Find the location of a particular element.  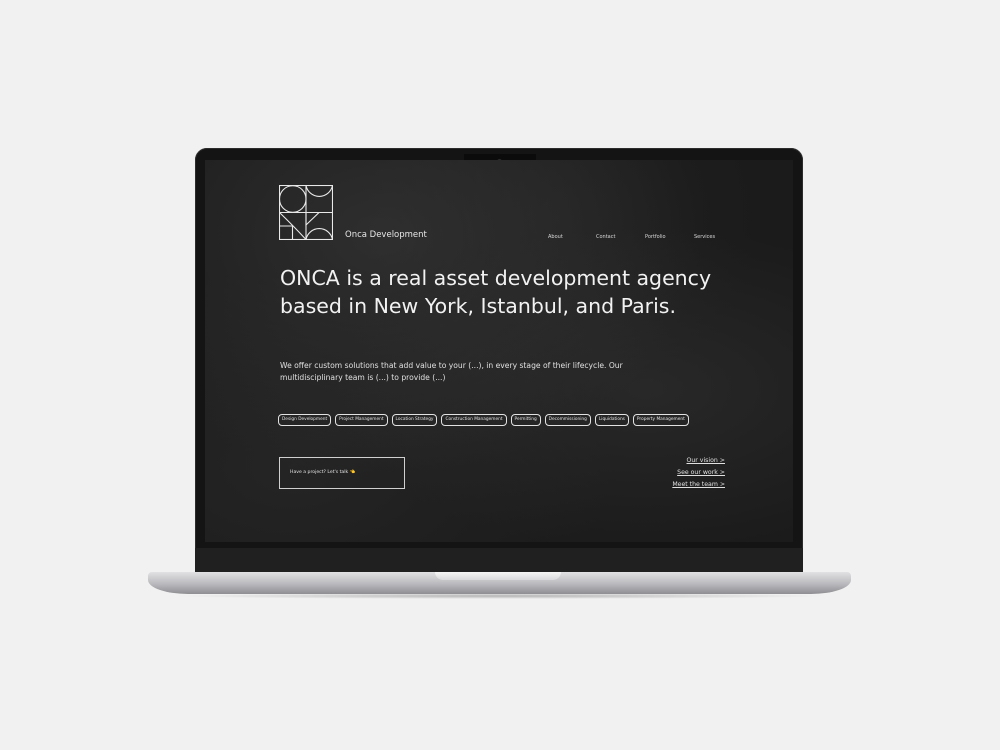

laptop-chin is located at coordinates (499, 560).